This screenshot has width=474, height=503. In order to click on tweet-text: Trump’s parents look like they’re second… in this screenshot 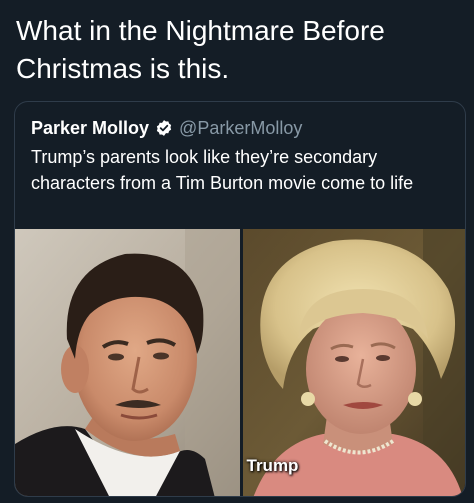, I will do `click(222, 170)`.